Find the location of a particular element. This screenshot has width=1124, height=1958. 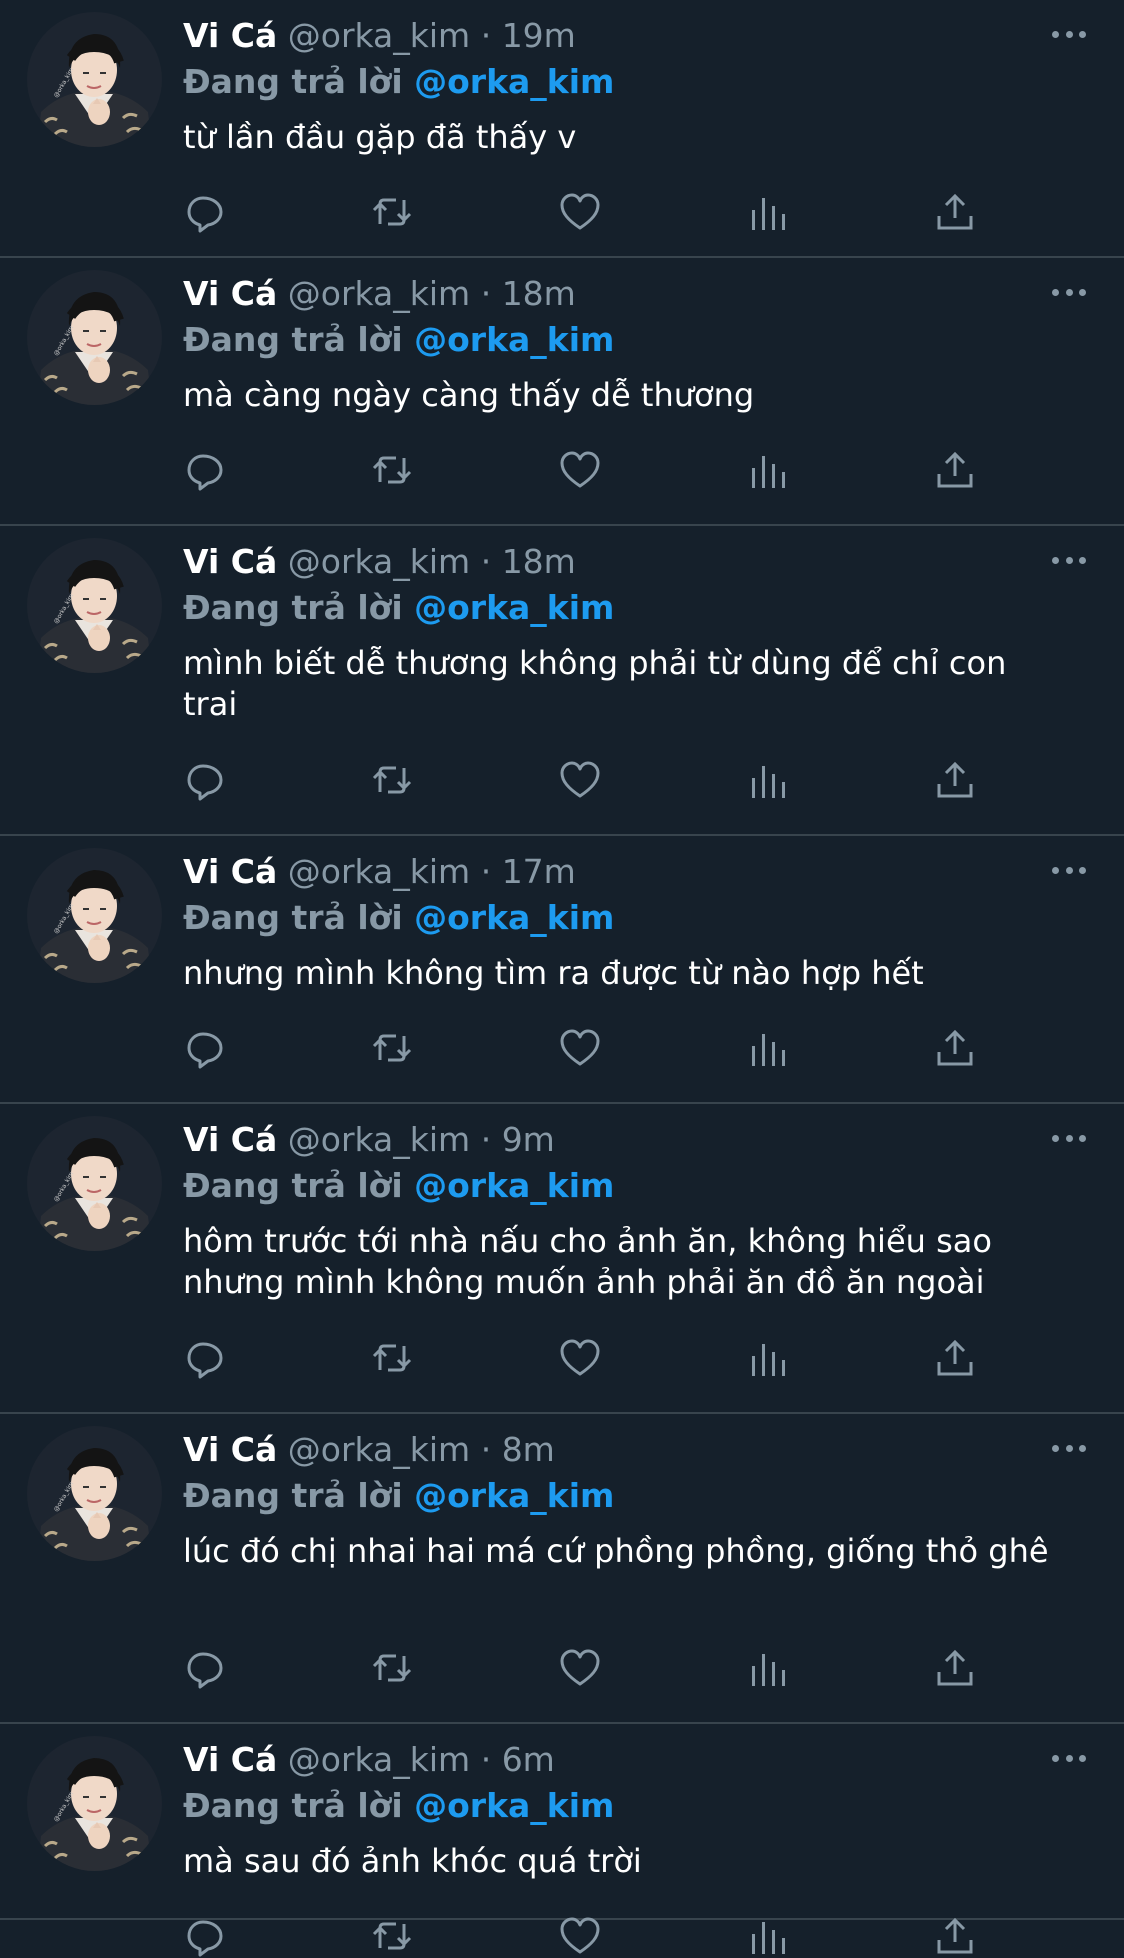

share-icon is located at coordinates (955, 470).